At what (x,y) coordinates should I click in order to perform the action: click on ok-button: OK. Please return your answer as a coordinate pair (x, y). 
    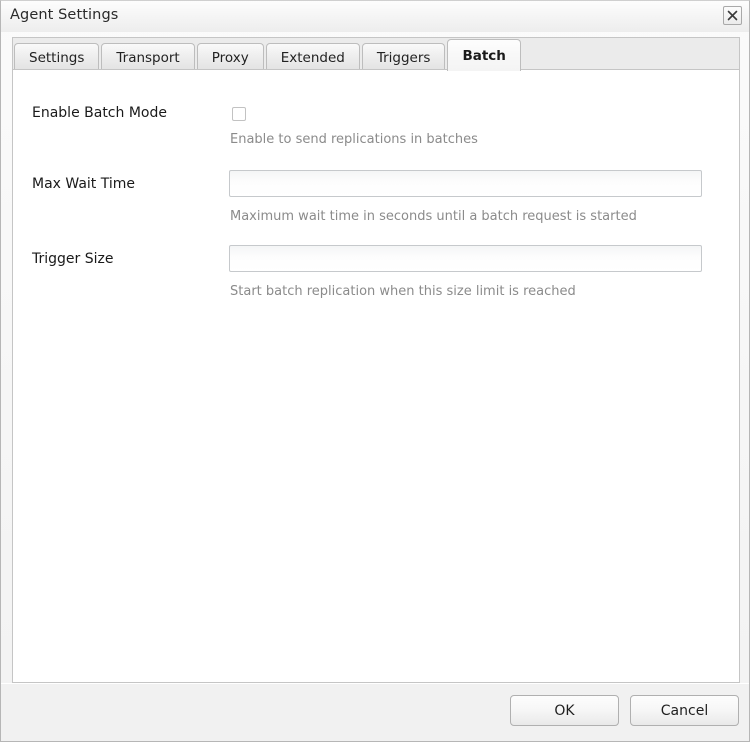
    Looking at the image, I should click on (564, 710).